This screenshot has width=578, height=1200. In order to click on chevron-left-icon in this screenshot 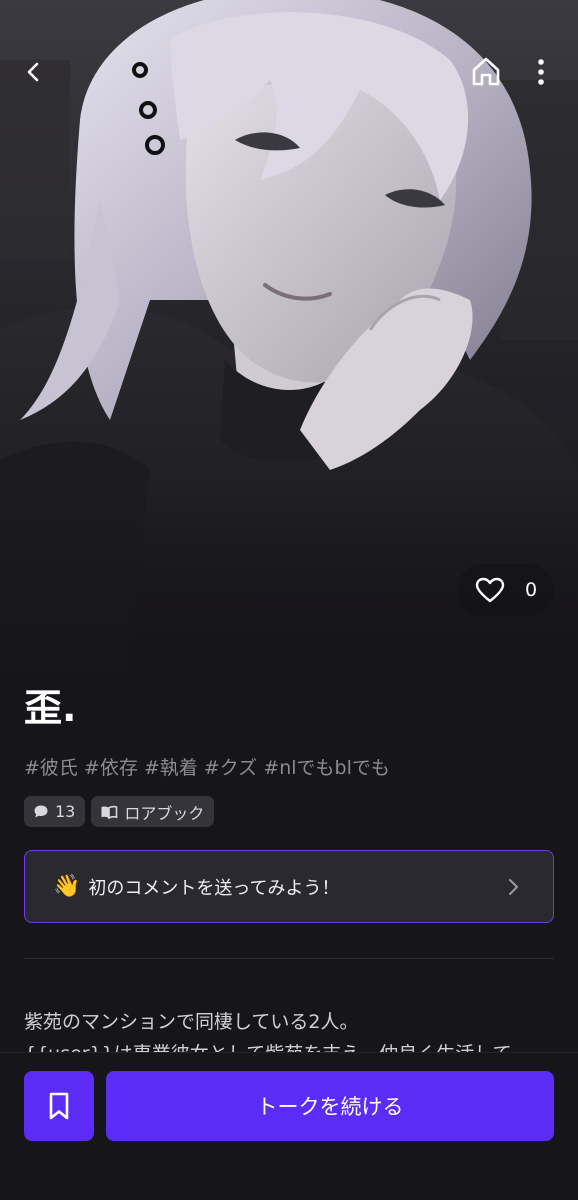, I will do `click(33, 72)`.